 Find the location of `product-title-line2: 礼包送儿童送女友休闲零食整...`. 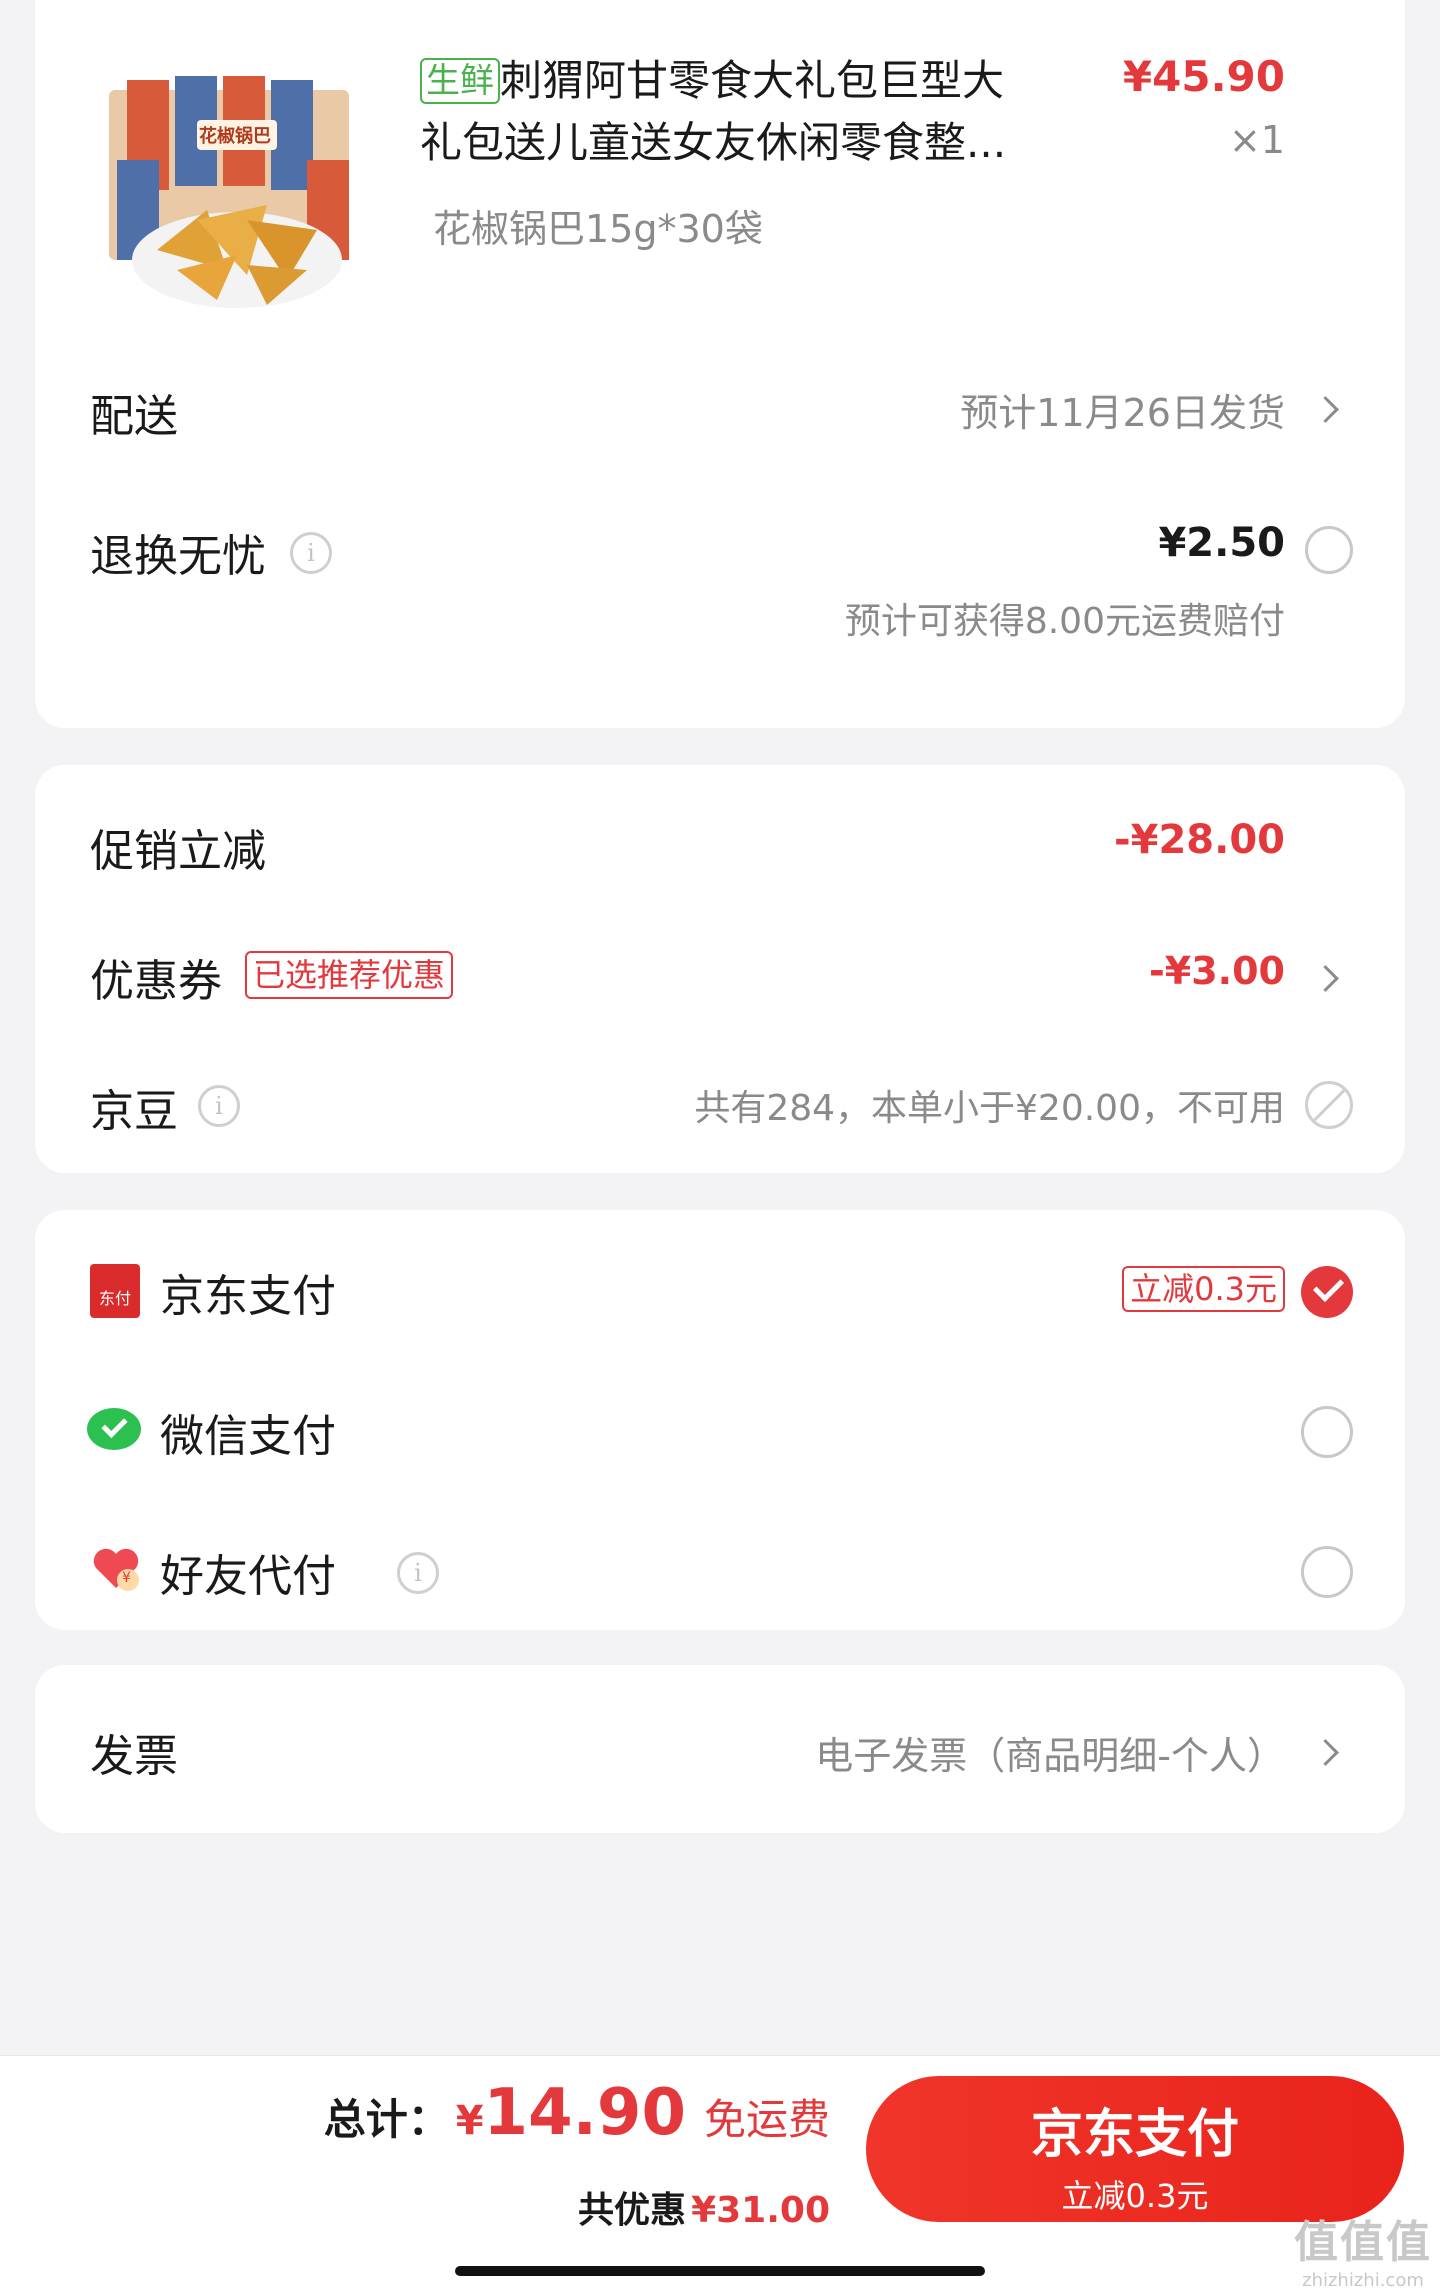

product-title-line2: 礼包送儿童送女友休闲零食整... is located at coordinates (713, 142).